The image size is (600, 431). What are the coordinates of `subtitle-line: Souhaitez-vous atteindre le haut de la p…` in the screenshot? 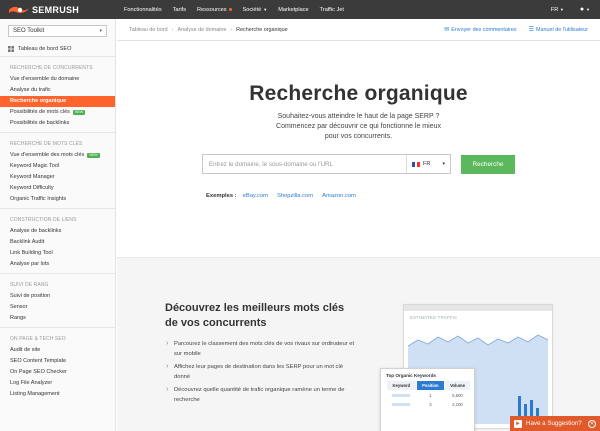 It's located at (358, 116).